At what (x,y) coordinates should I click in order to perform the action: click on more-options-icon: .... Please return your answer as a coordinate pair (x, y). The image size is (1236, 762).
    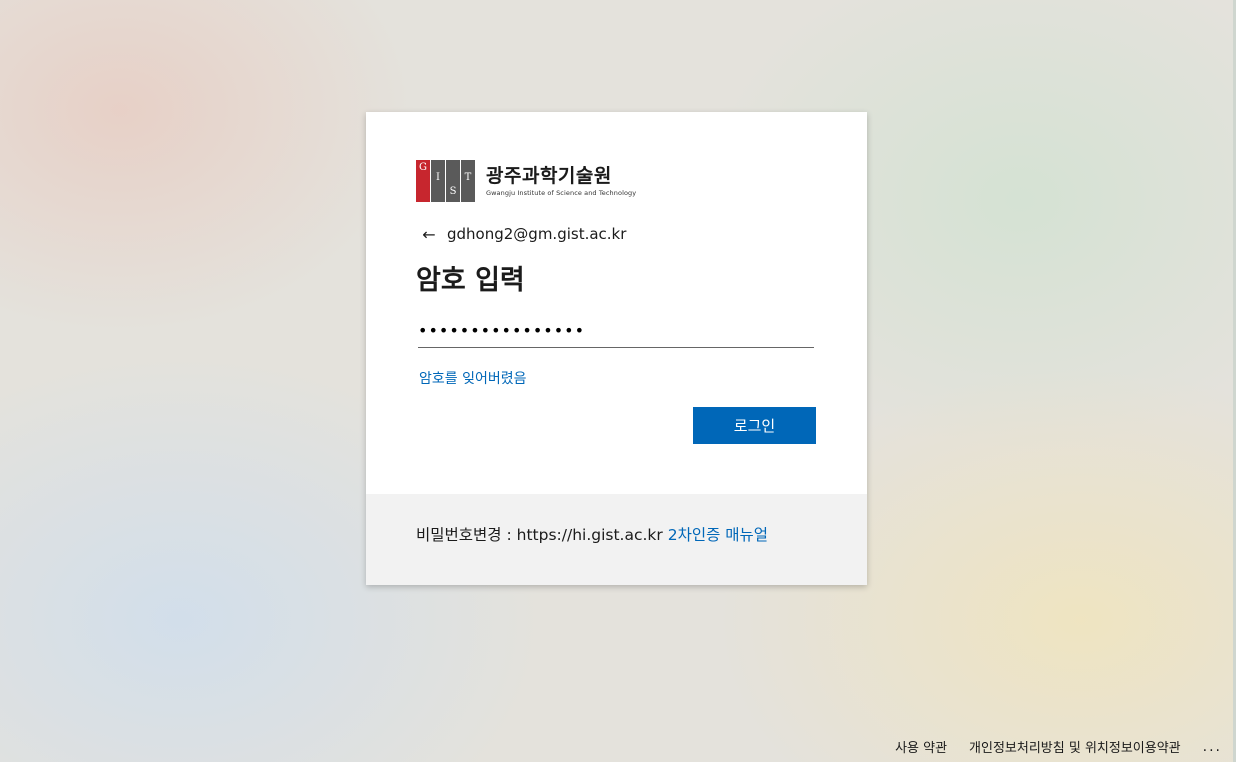
    Looking at the image, I should click on (1212, 747).